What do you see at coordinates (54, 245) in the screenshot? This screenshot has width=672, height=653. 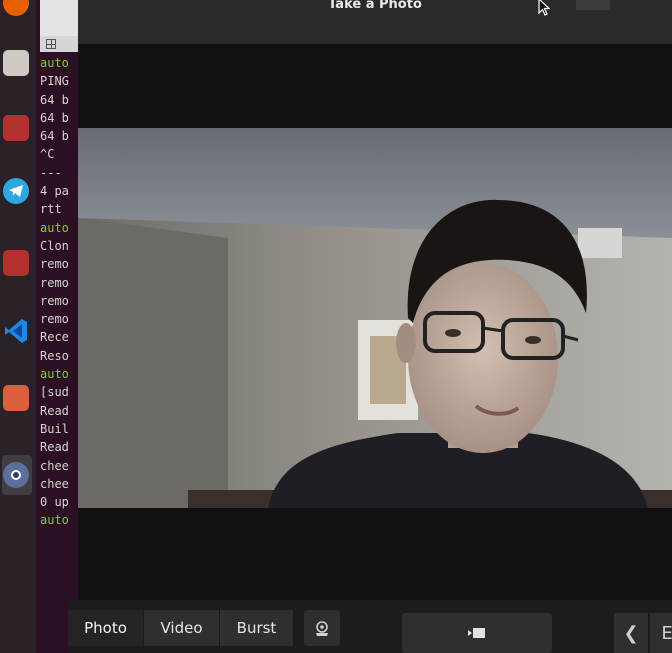 I see `terminal-line: Clon` at bounding box center [54, 245].